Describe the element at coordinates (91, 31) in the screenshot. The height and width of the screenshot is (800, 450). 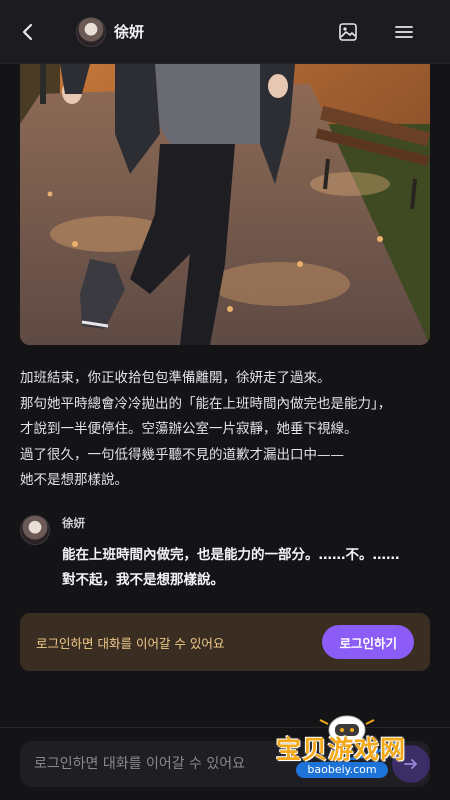
I see `character-avatar` at that location.